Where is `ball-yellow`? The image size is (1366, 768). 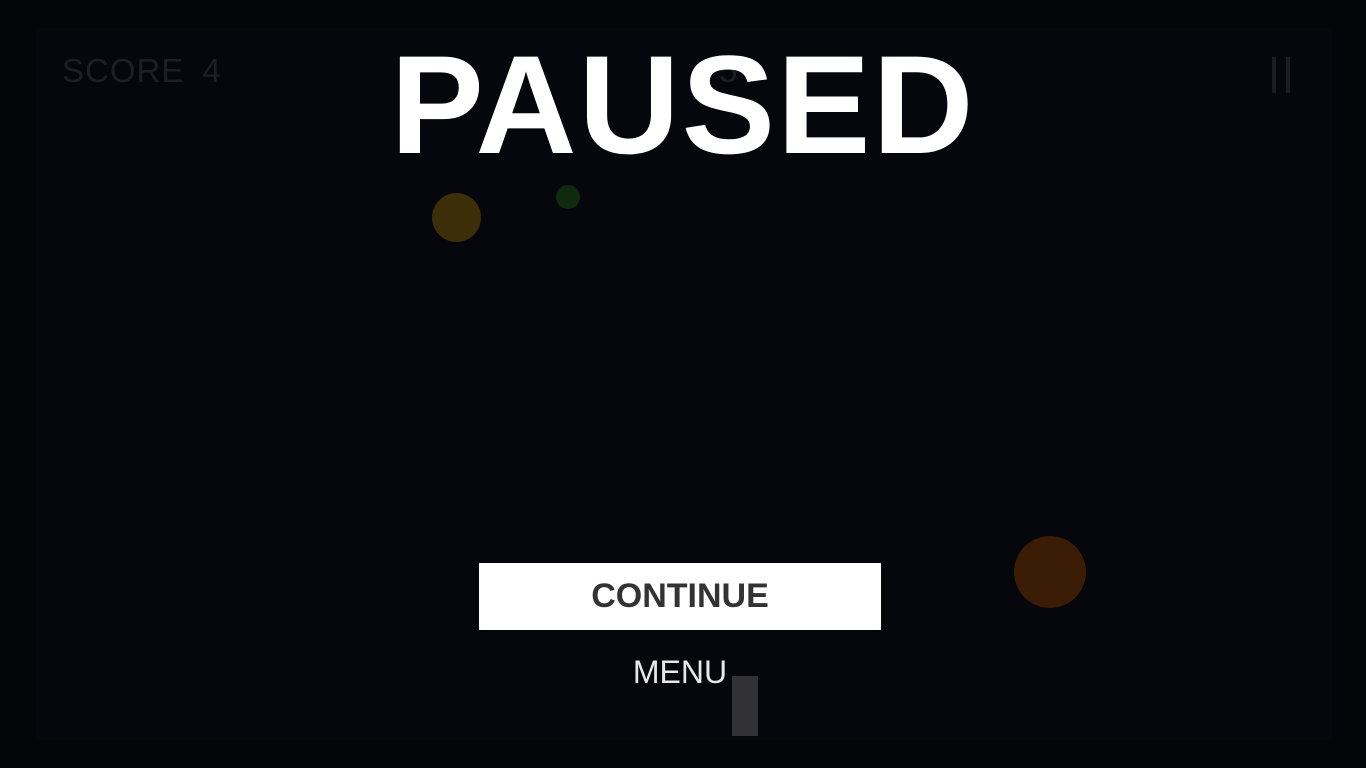
ball-yellow is located at coordinates (456, 217).